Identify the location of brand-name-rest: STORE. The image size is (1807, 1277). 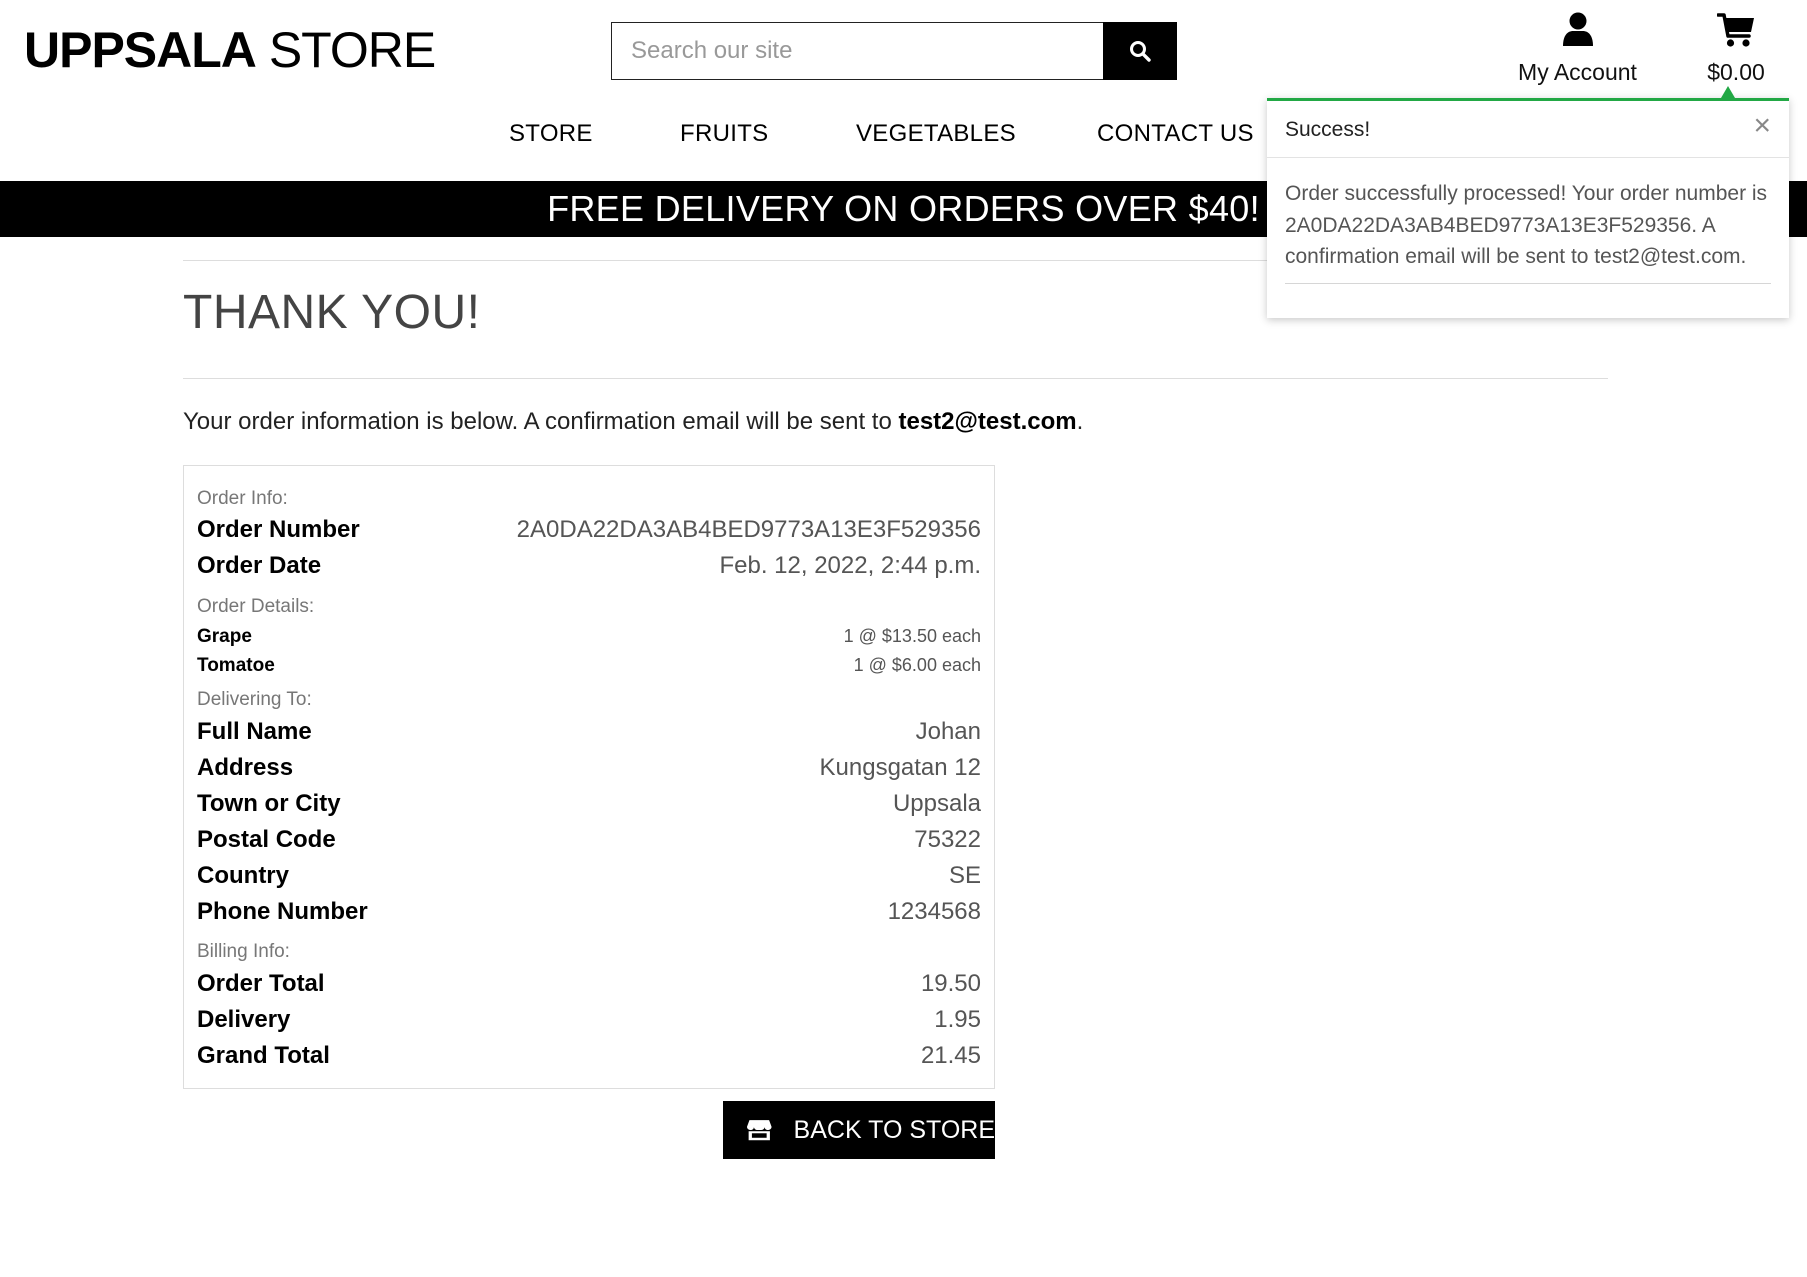
(352, 50).